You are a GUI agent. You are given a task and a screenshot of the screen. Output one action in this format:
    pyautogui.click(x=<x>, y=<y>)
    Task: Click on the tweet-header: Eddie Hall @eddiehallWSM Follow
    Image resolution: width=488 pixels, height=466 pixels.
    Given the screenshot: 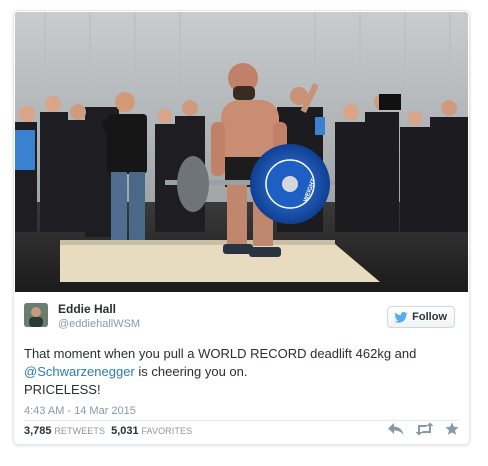 What is the action you would take?
    pyautogui.click(x=240, y=321)
    